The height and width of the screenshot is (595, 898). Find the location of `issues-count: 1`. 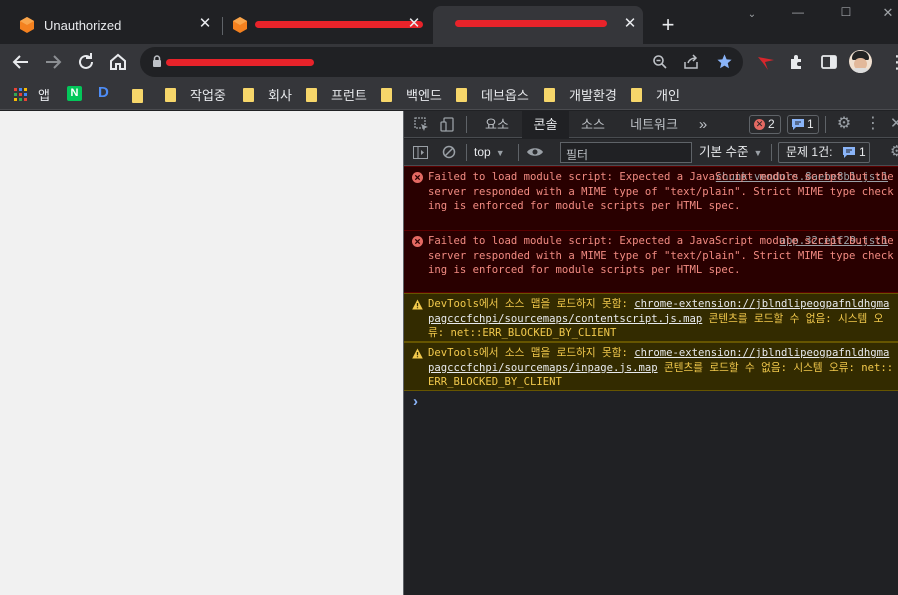

issues-count: 1 is located at coordinates (862, 152).